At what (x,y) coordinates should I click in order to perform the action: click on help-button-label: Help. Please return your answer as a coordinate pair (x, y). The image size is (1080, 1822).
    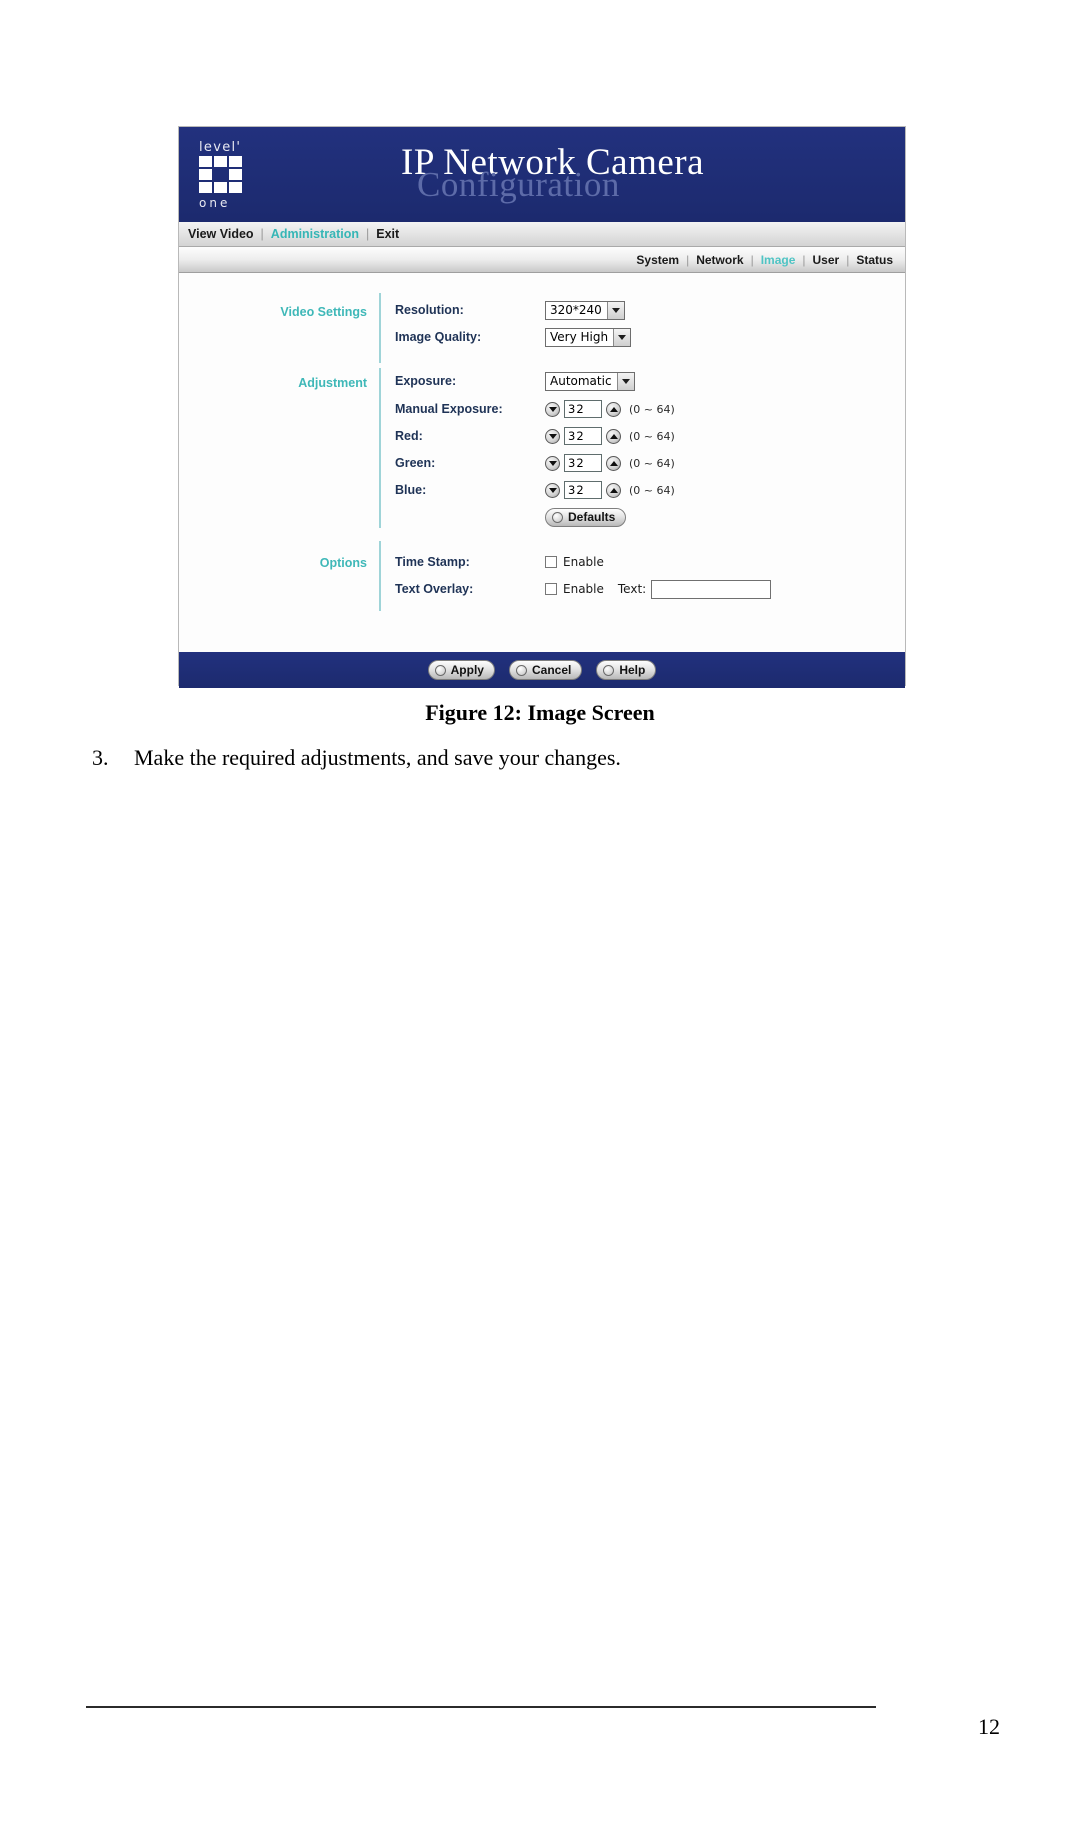
    Looking at the image, I should click on (632, 670).